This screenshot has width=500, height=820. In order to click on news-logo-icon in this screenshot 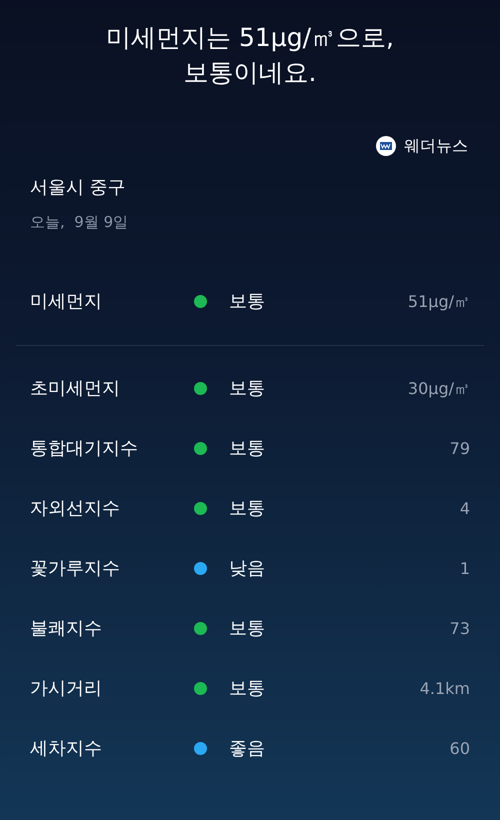, I will do `click(386, 146)`.